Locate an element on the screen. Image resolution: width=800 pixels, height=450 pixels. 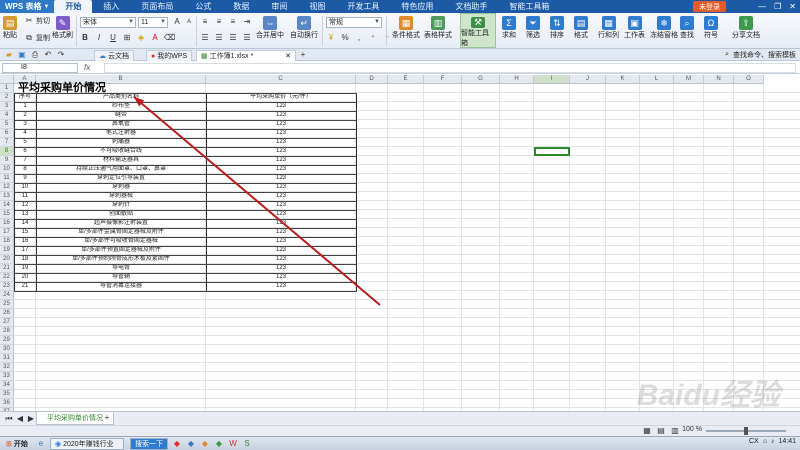
table-cell: 15 is located at coordinates (25, 232).